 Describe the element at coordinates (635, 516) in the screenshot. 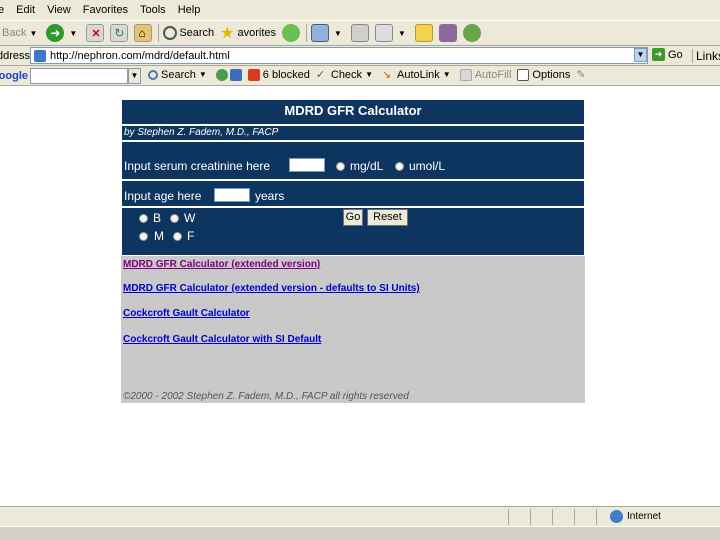

I see `security-zone: Internet` at that location.